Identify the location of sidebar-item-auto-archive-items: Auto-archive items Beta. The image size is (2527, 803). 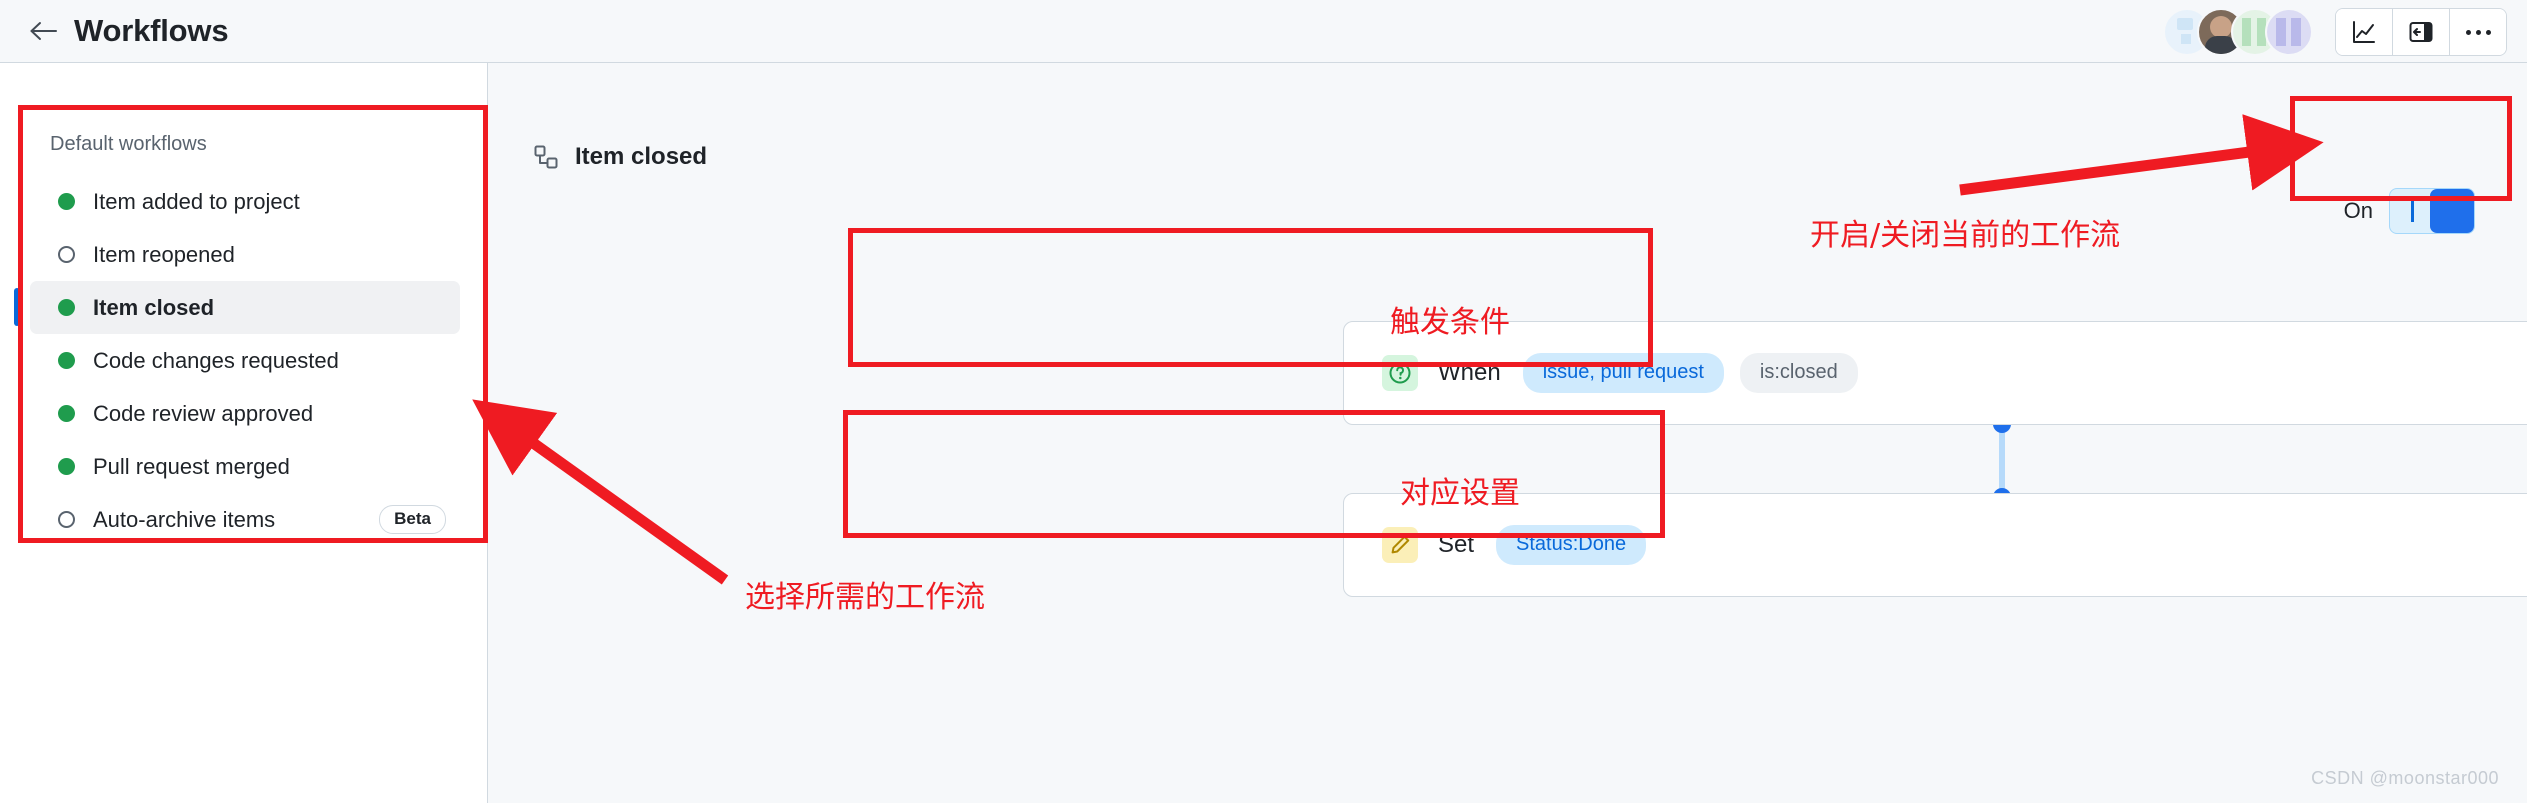
(245, 519).